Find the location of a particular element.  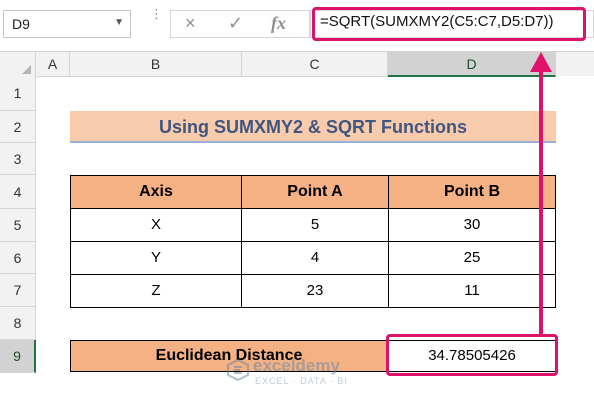

row-header-4: 4 is located at coordinates (18, 192).